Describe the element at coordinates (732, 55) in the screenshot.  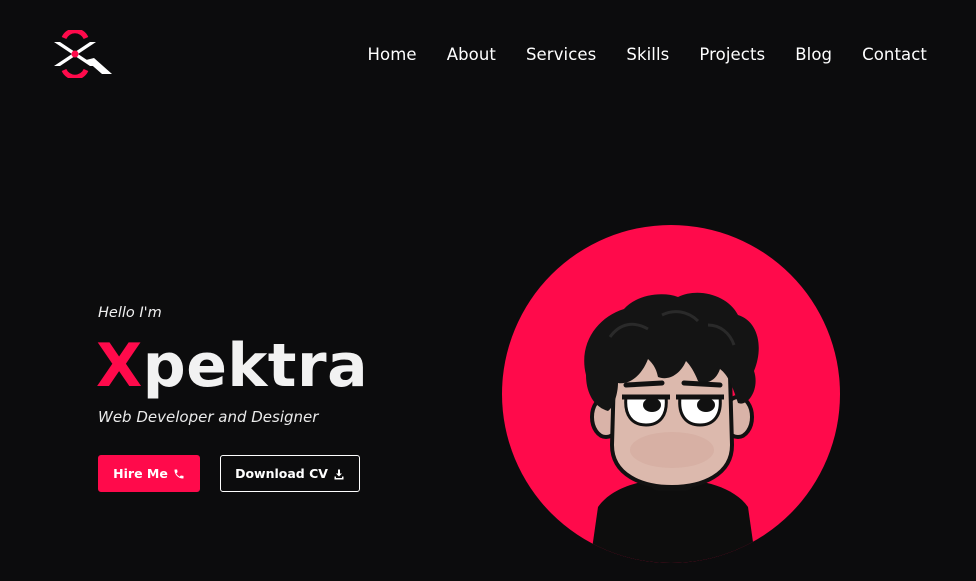
I see `nav-item-projects: Projects` at that location.